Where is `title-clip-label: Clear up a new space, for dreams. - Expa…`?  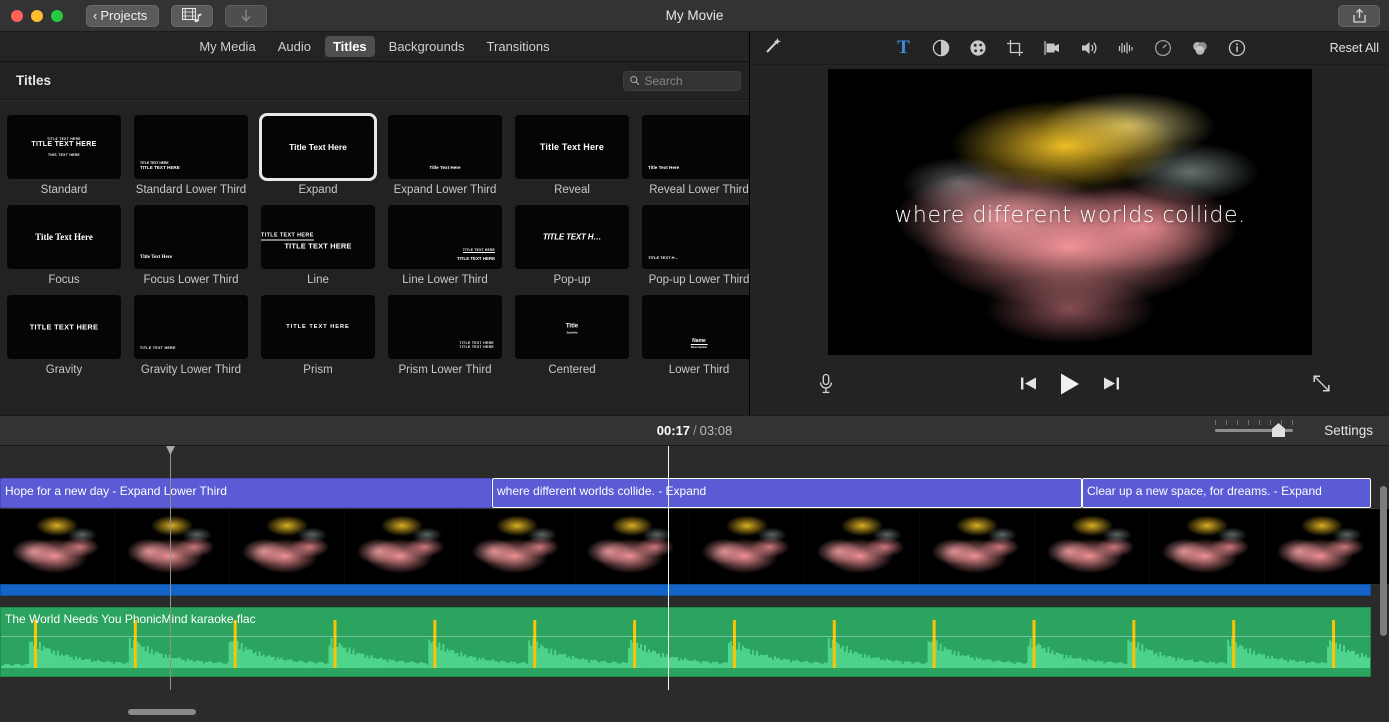
title-clip-label: Clear up a new space, for dreams. - Expa… is located at coordinates (1204, 491).